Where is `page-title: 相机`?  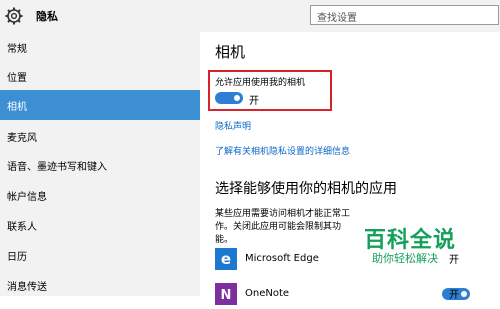 page-title: 相机 is located at coordinates (230, 52).